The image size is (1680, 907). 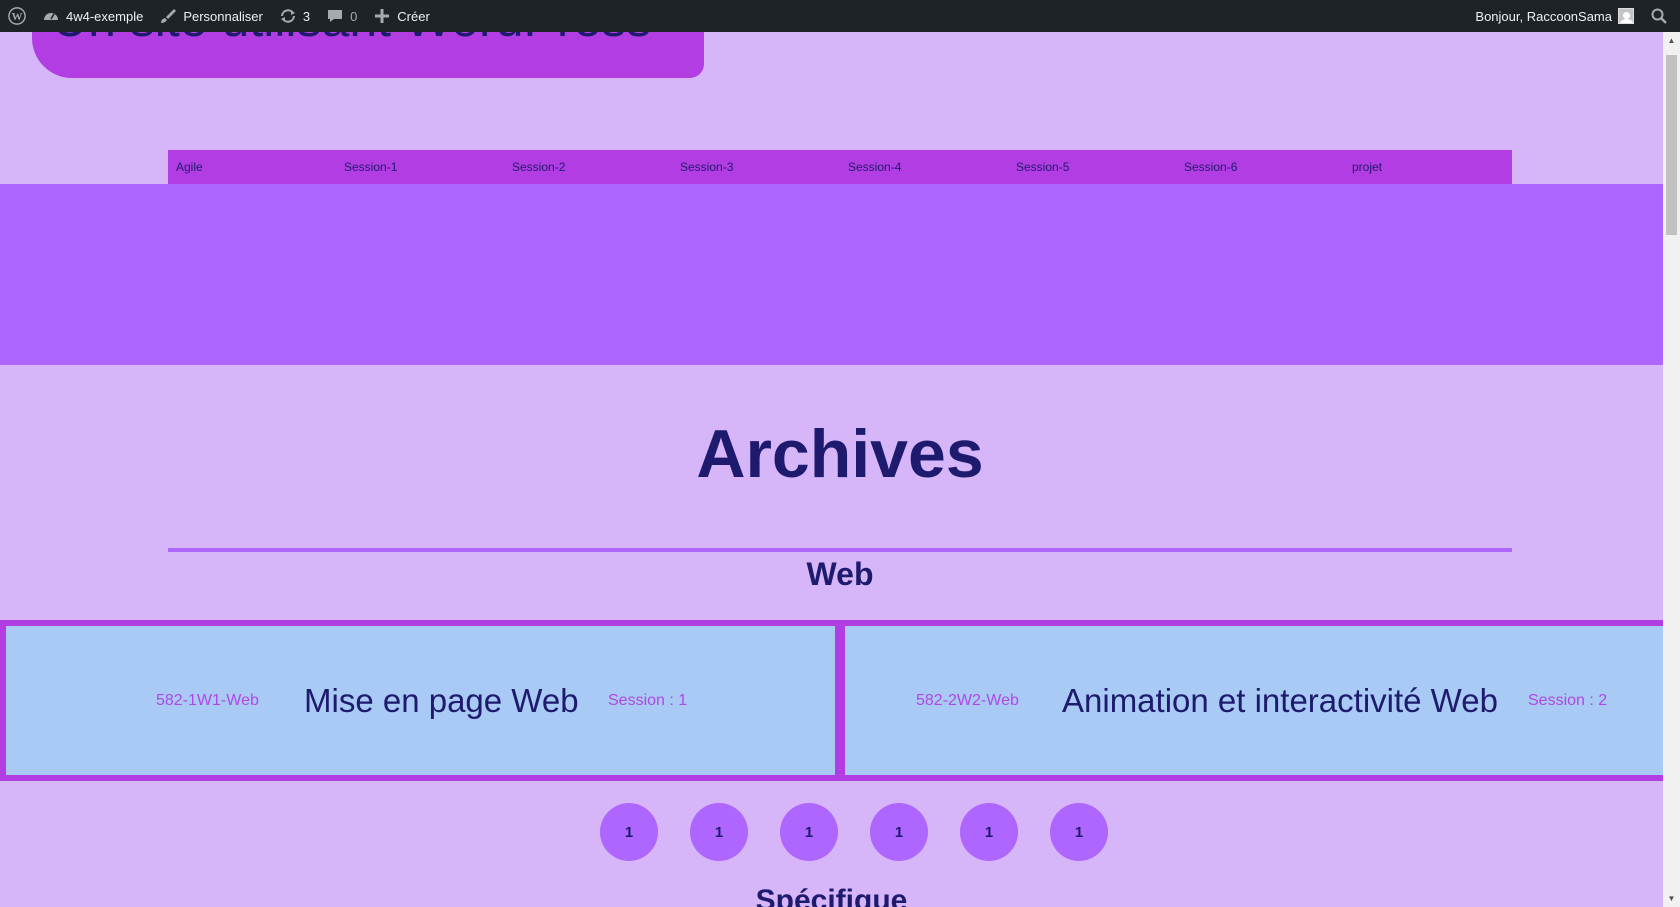 What do you see at coordinates (1671, 469) in the screenshot?
I see `page-scrollbar: ▲ ▼` at bounding box center [1671, 469].